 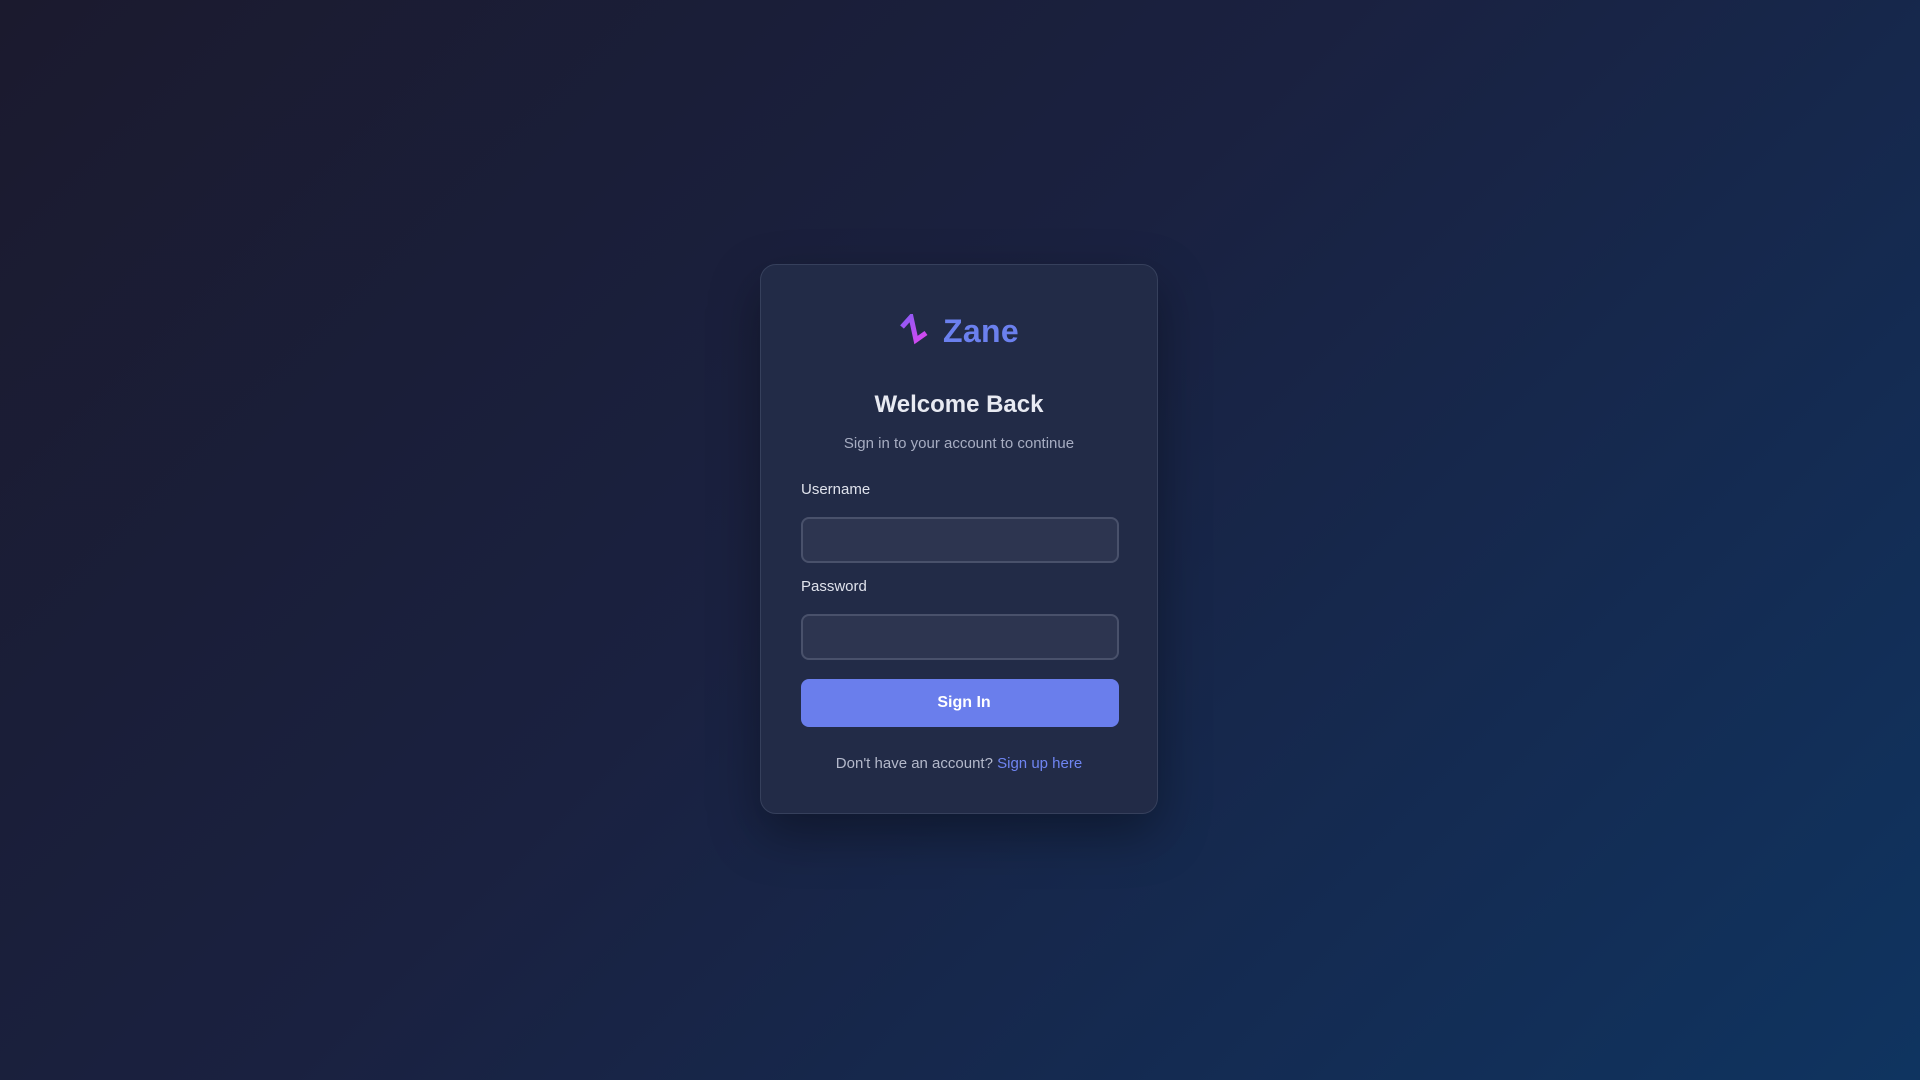 I want to click on signup-prompt: Don't have an account? Sign up here, so click(x=959, y=763).